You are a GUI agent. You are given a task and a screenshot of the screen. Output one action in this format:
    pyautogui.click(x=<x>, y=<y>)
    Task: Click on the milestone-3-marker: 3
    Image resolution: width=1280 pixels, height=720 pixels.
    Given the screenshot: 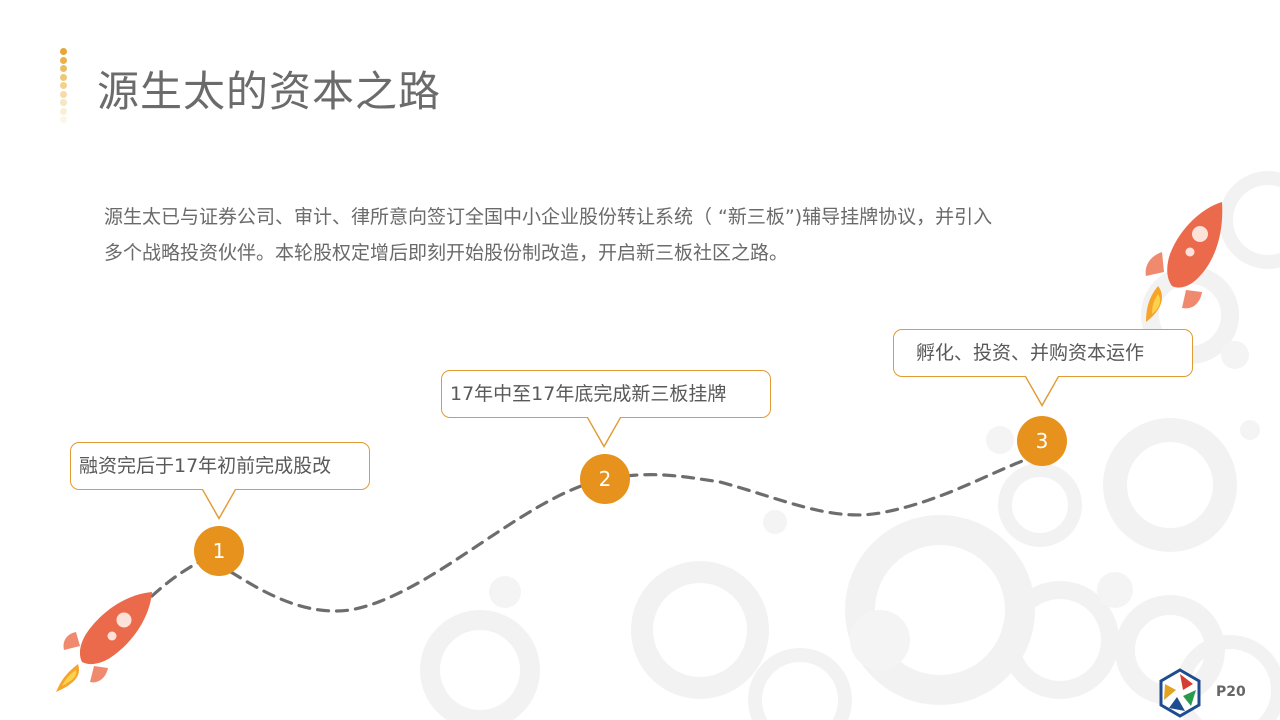 What is the action you would take?
    pyautogui.click(x=1042, y=441)
    